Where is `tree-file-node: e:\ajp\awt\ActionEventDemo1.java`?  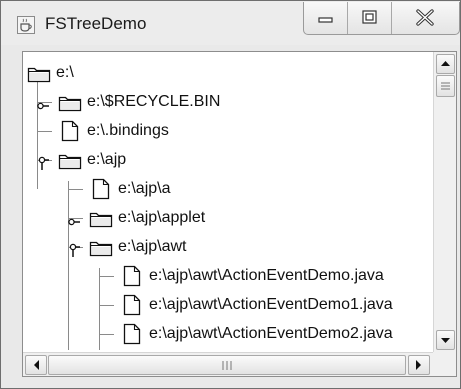
tree-file-node: e:\ajp\awt\ActionEventDemo1.java is located at coordinates (228, 305).